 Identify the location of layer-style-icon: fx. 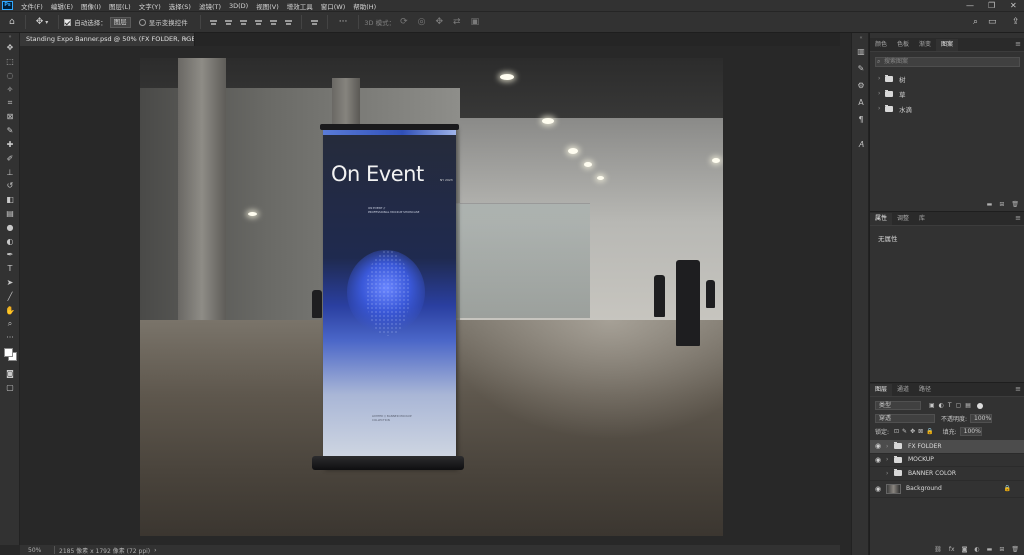
(952, 549).